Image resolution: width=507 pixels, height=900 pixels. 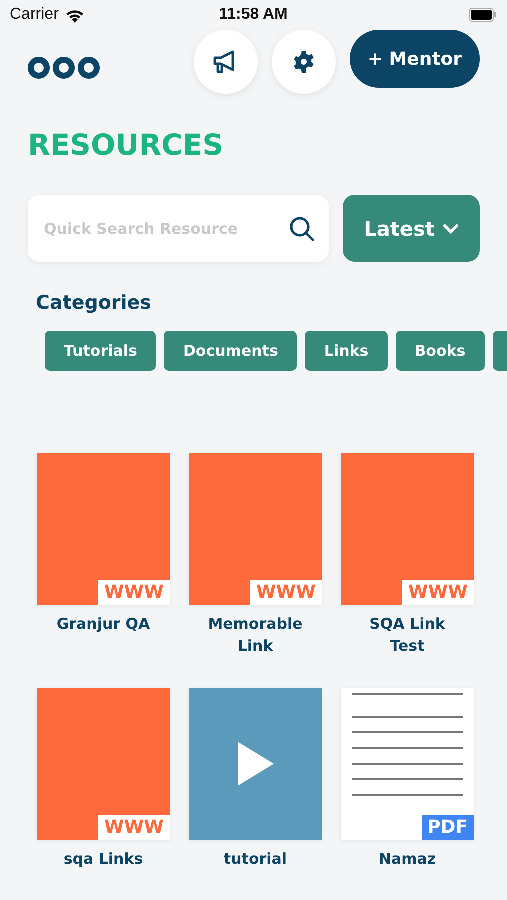 What do you see at coordinates (231, 351) in the screenshot?
I see `category-chip: Documents` at bounding box center [231, 351].